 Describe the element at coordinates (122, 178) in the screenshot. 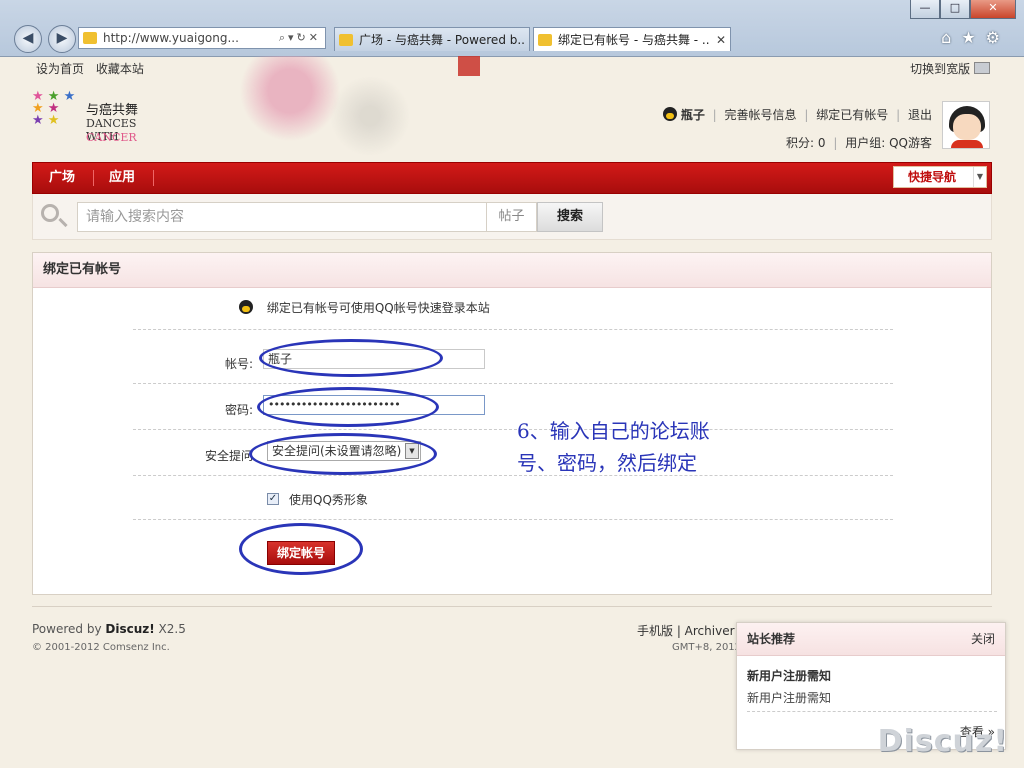

I see `nav-item-apps: 应用` at that location.